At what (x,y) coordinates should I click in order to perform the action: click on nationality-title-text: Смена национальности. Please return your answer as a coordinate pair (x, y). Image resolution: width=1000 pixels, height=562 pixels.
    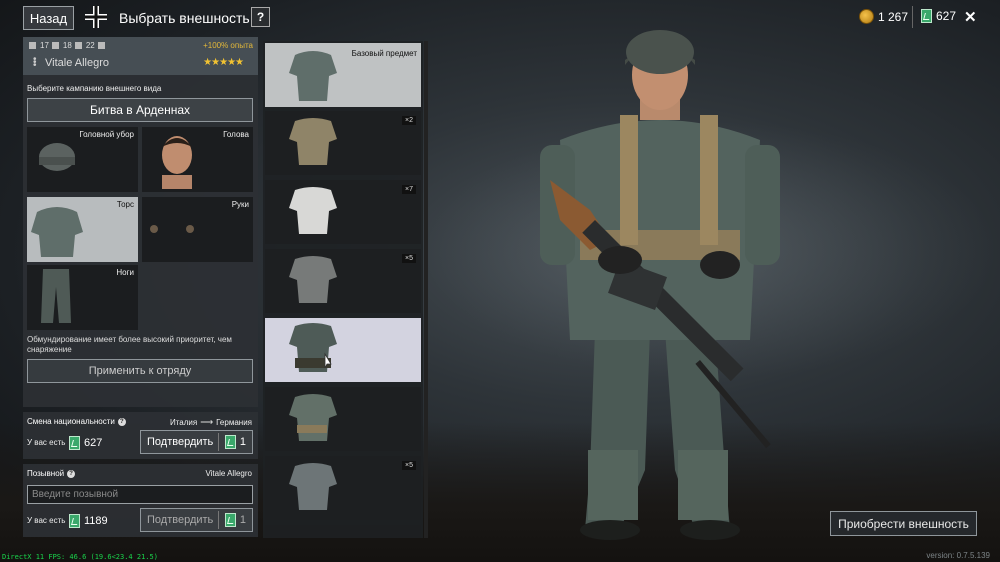
    Looking at the image, I should click on (71, 421).